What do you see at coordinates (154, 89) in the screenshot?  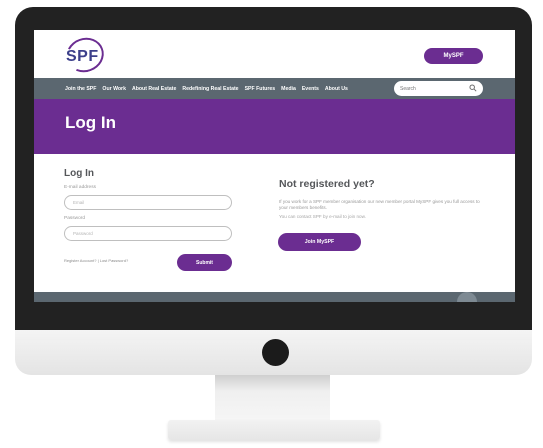 I see `nav-item-about-real-estate: About Real Estate` at bounding box center [154, 89].